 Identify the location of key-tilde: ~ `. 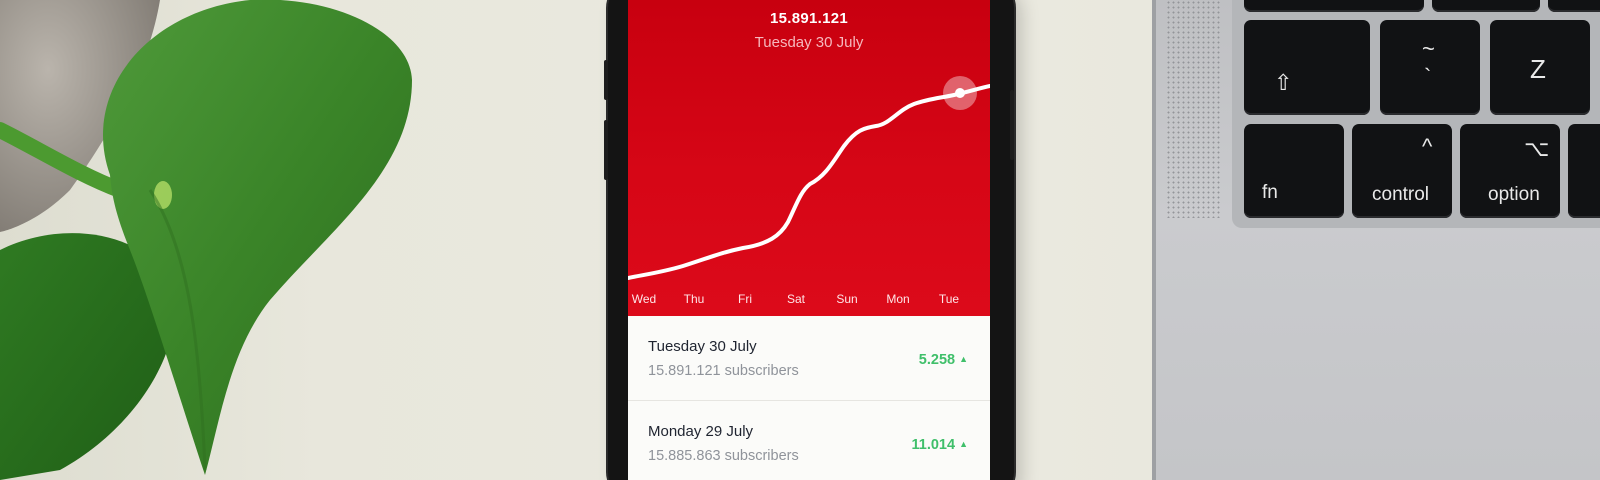
(1430, 67).